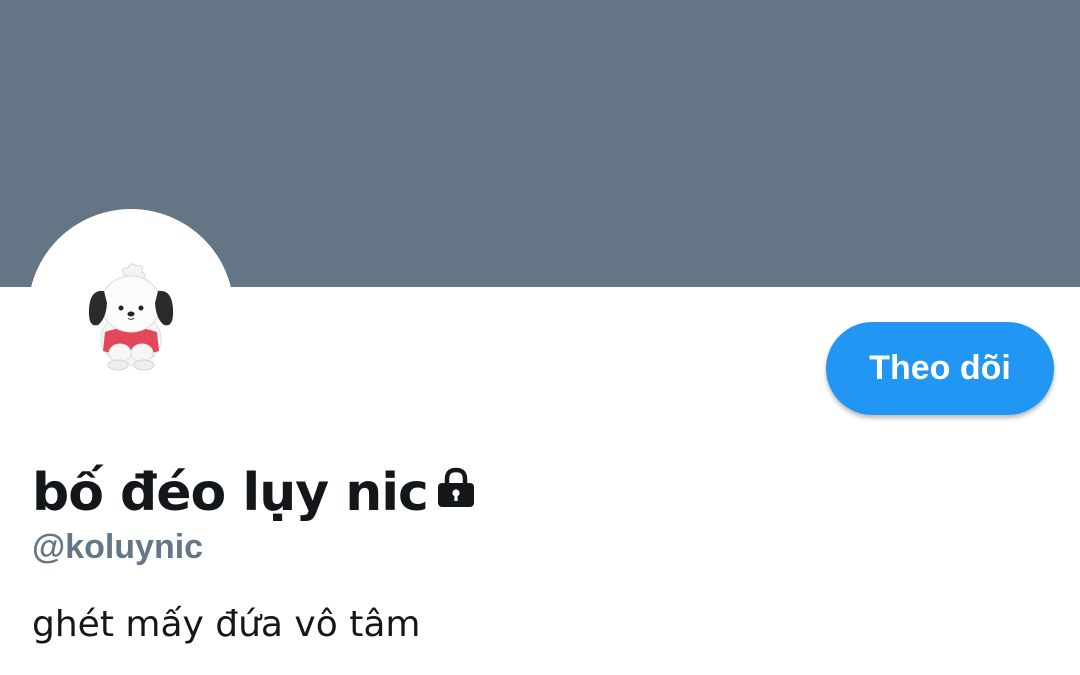 This screenshot has width=1080, height=675. Describe the element at coordinates (230, 493) in the screenshot. I see `display-name: bố đéo lụy nic` at that location.